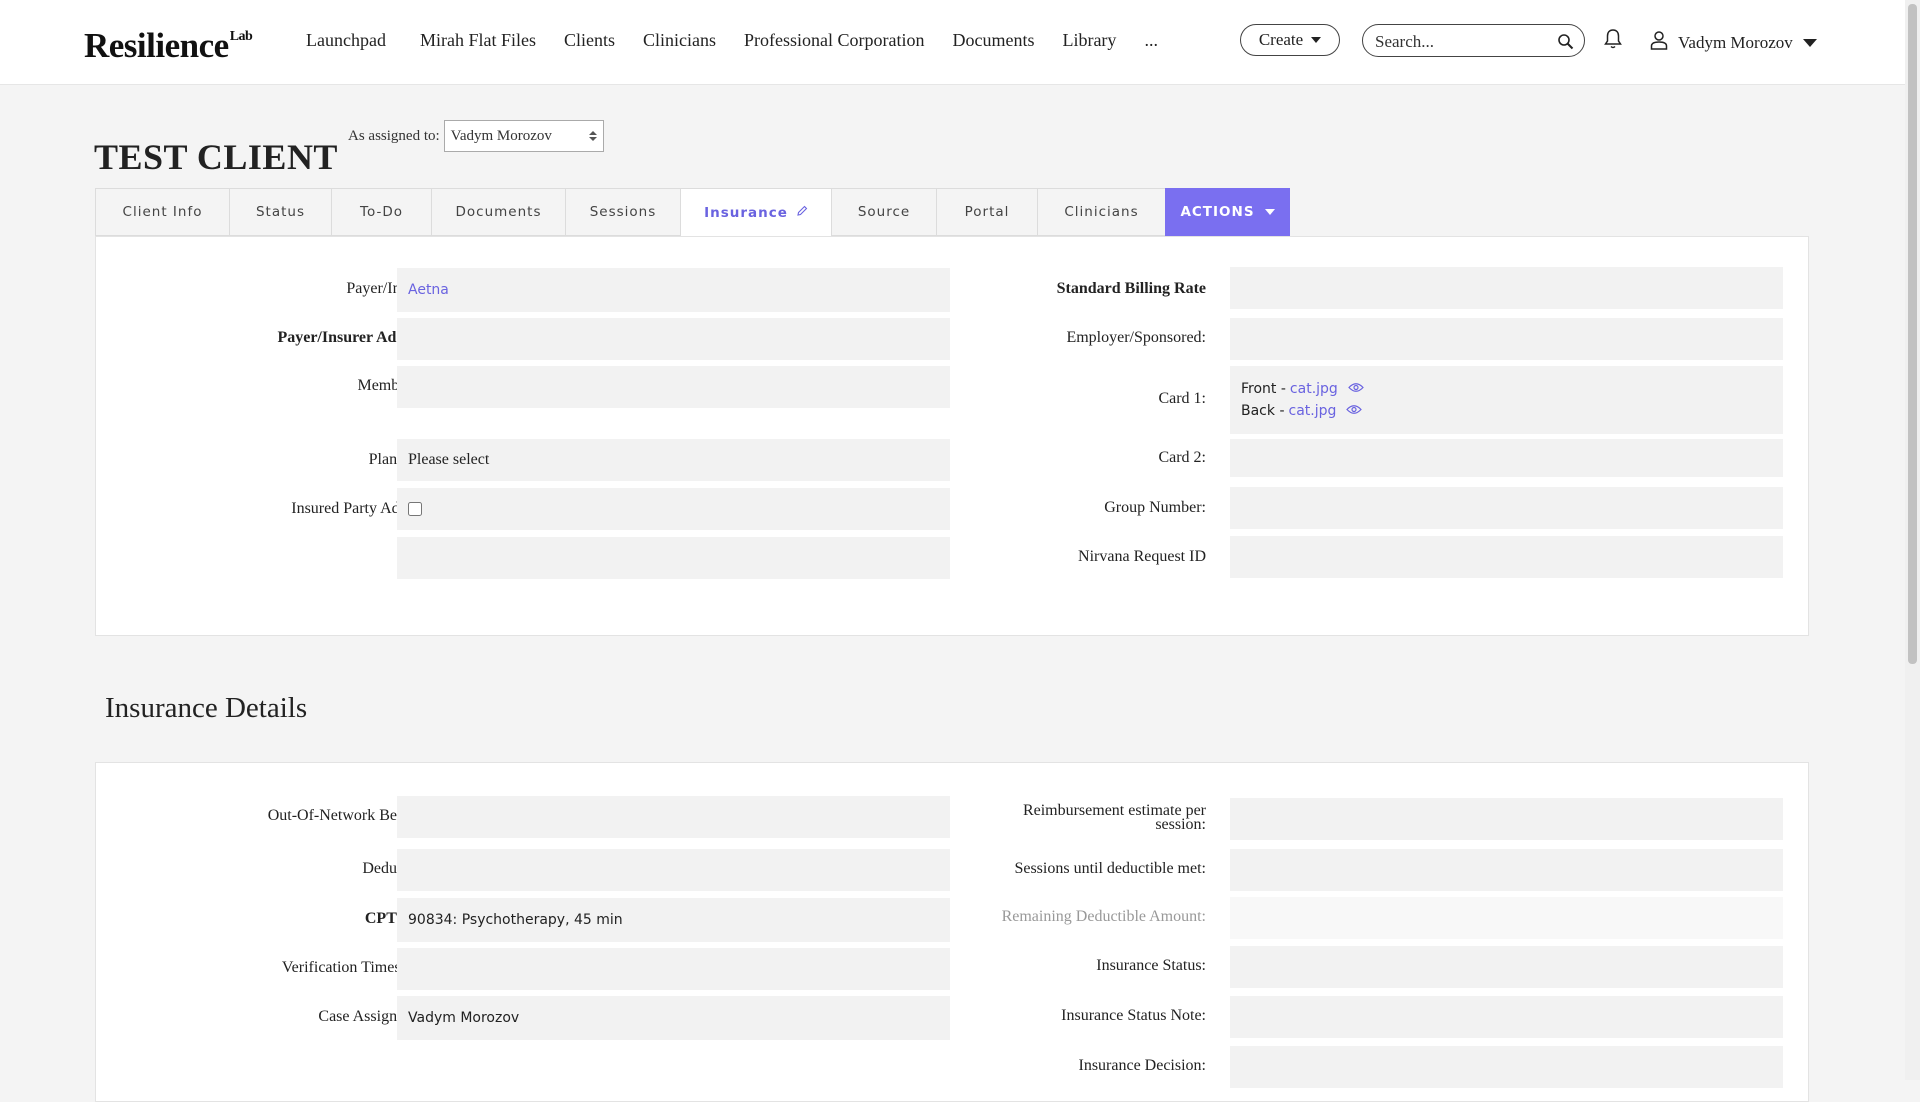  Describe the element at coordinates (346, 40) in the screenshot. I see `nav-launchpad: Launchpad` at that location.